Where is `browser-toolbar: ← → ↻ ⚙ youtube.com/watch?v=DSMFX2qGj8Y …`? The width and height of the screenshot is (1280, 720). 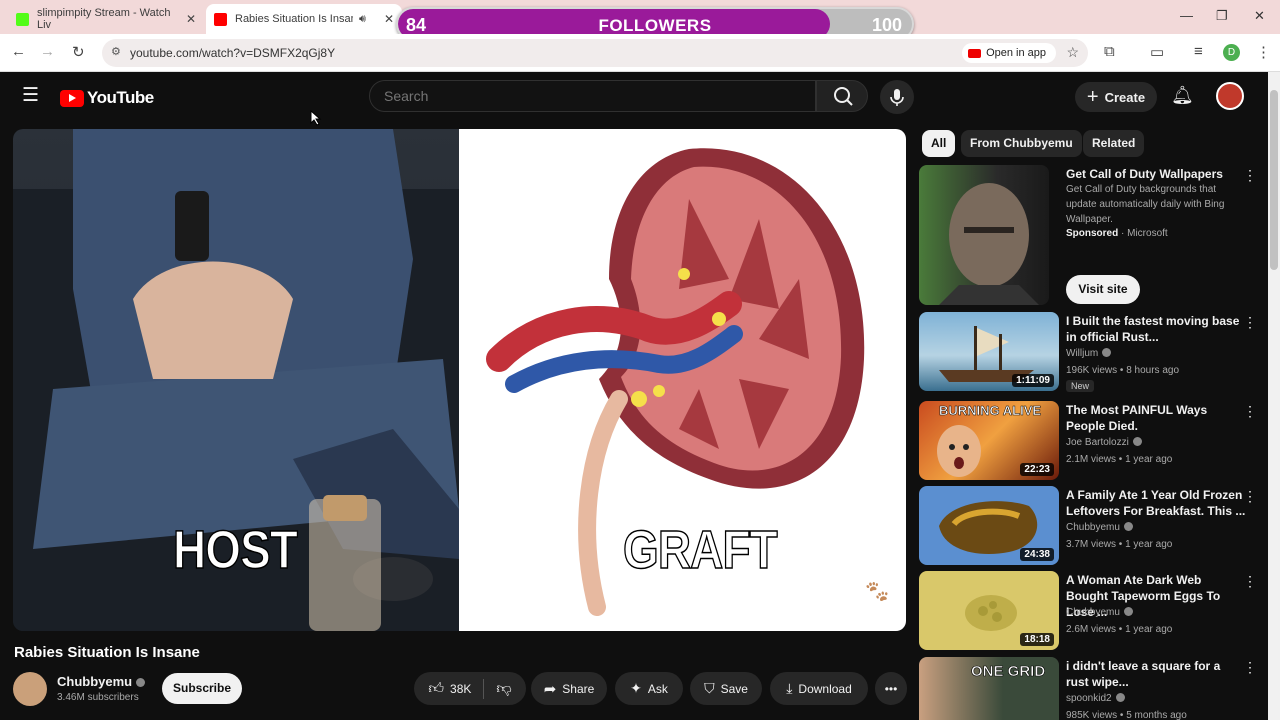 browser-toolbar: ← → ↻ ⚙ youtube.com/watch?v=DSMFX2qGj8Y … is located at coordinates (640, 53).